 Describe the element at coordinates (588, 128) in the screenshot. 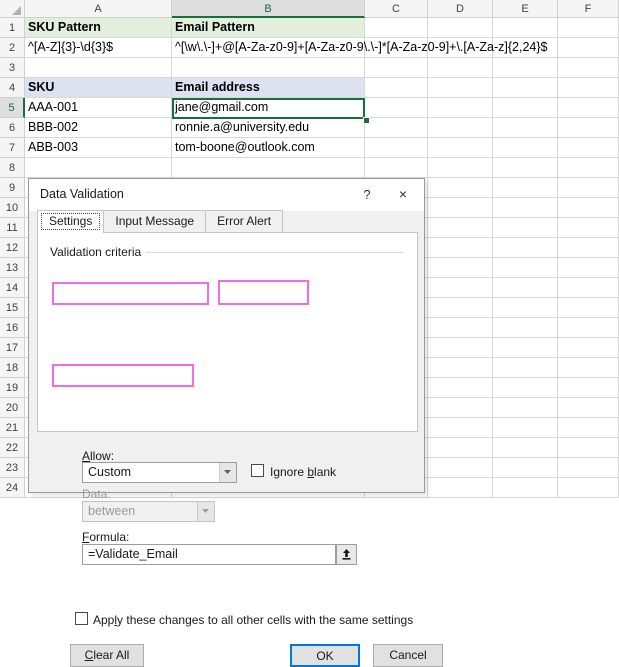

I see `cell-F6` at that location.